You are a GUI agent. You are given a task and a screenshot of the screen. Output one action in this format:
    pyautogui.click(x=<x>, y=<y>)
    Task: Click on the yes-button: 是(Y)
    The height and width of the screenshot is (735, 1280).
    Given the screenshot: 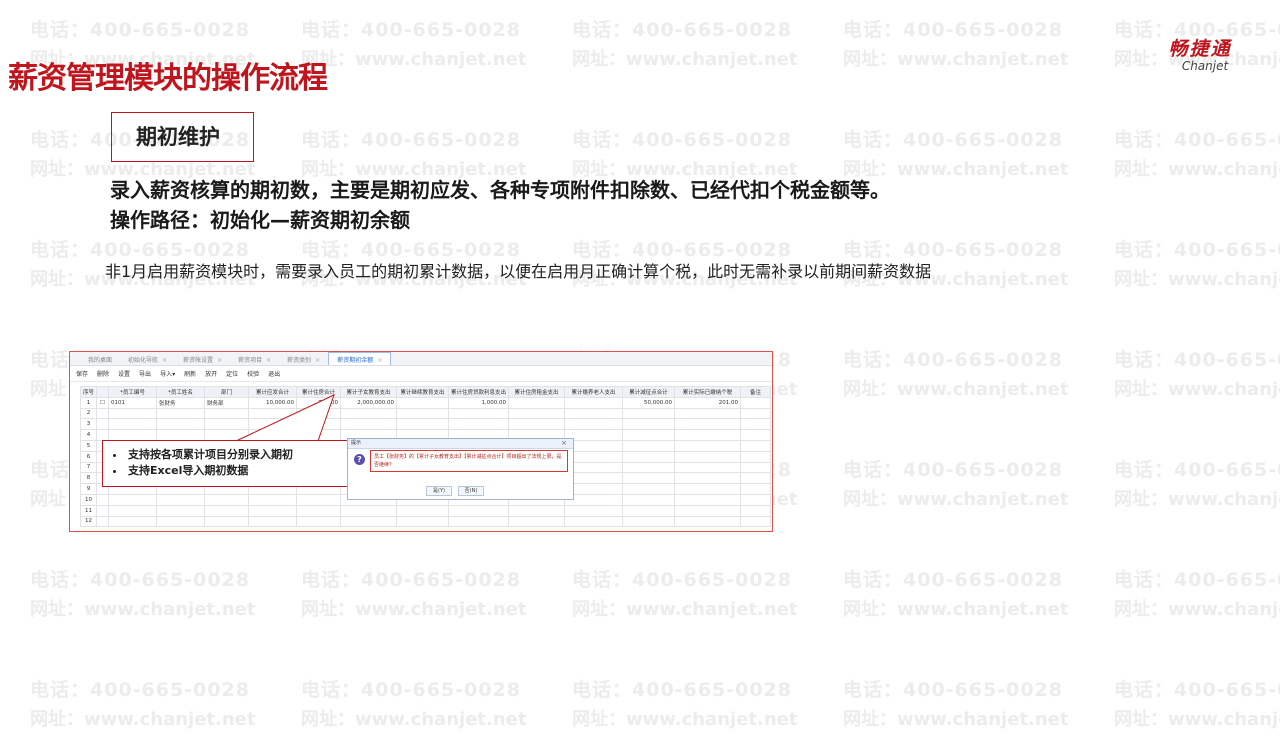 What is the action you would take?
    pyautogui.click(x=439, y=491)
    